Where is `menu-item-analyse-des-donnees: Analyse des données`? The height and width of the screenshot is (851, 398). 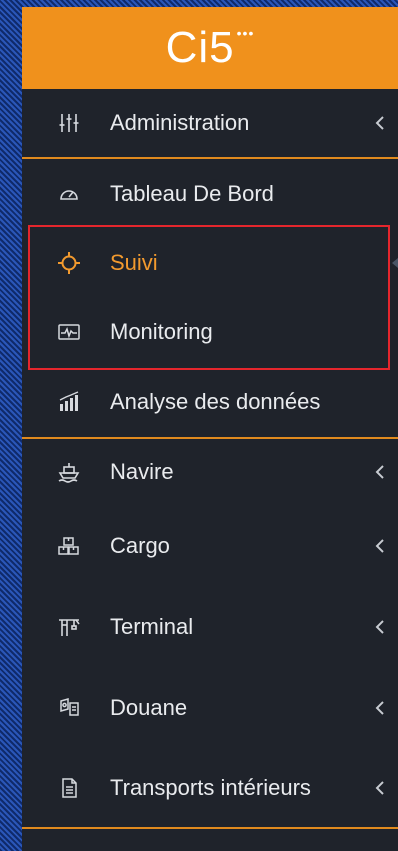
menu-item-analyse-des-donnees: Analyse des données is located at coordinates (210, 402).